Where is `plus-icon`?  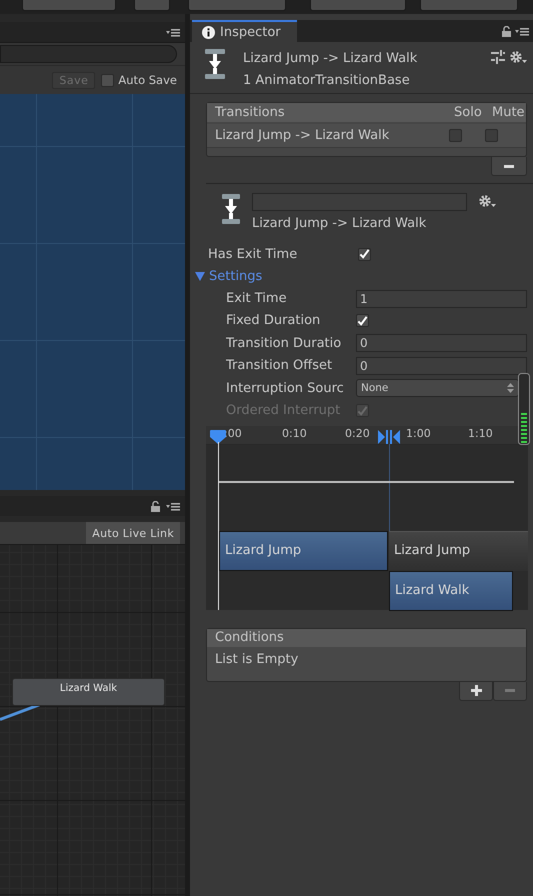
plus-icon is located at coordinates (476, 690).